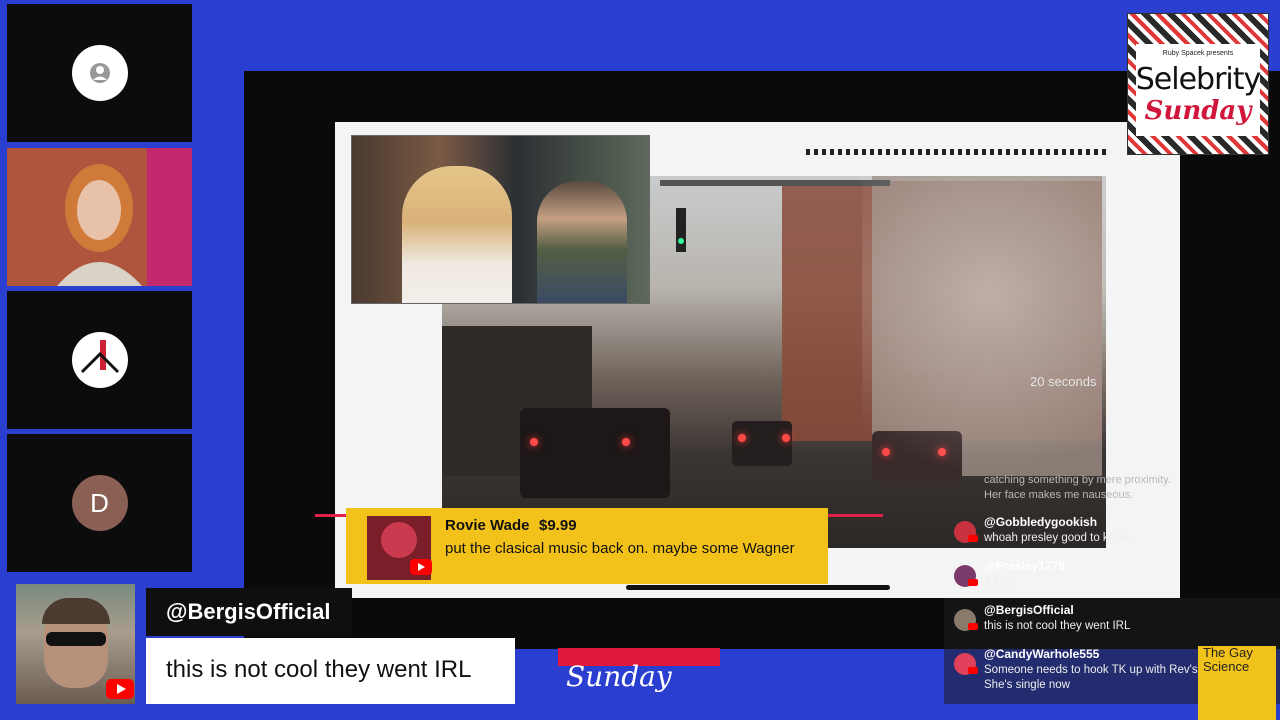  Describe the element at coordinates (1025, 566) in the screenshot. I see `chat-username: @Presley1776` at that location.